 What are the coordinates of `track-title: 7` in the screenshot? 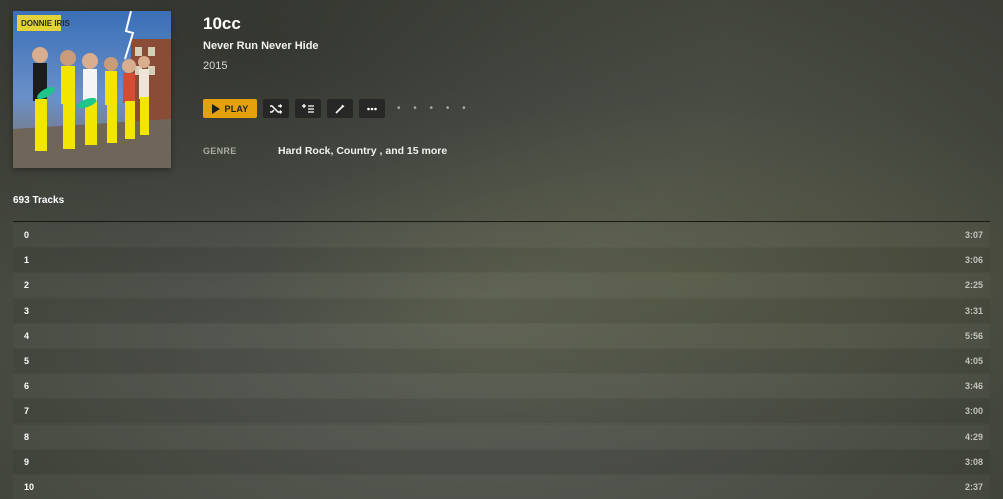 It's located at (27, 411).